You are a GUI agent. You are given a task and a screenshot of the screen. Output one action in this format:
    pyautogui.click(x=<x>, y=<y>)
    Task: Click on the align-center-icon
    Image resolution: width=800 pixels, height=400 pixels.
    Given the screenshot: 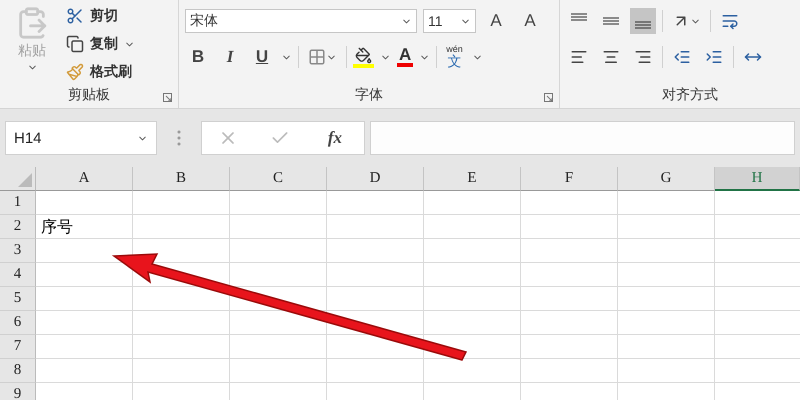 What is the action you would take?
    pyautogui.click(x=611, y=57)
    